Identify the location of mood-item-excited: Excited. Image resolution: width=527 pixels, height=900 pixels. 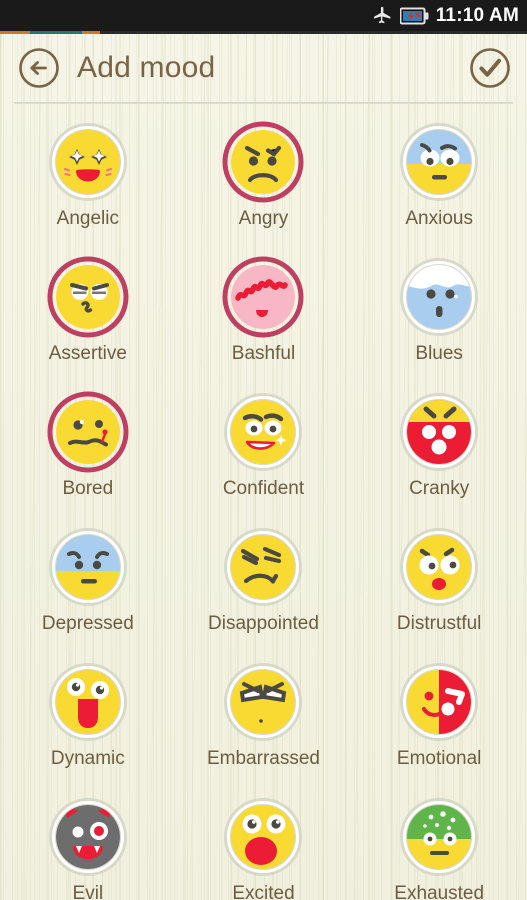
(264, 843).